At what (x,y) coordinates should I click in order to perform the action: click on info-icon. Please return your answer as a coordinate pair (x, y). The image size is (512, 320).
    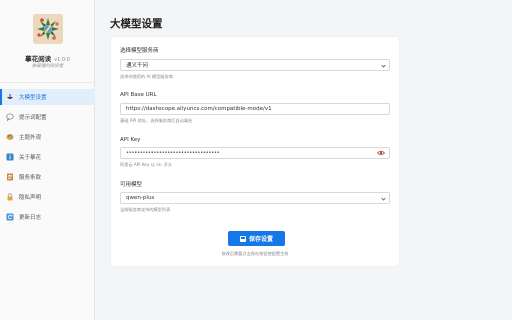
    Looking at the image, I should click on (10, 157).